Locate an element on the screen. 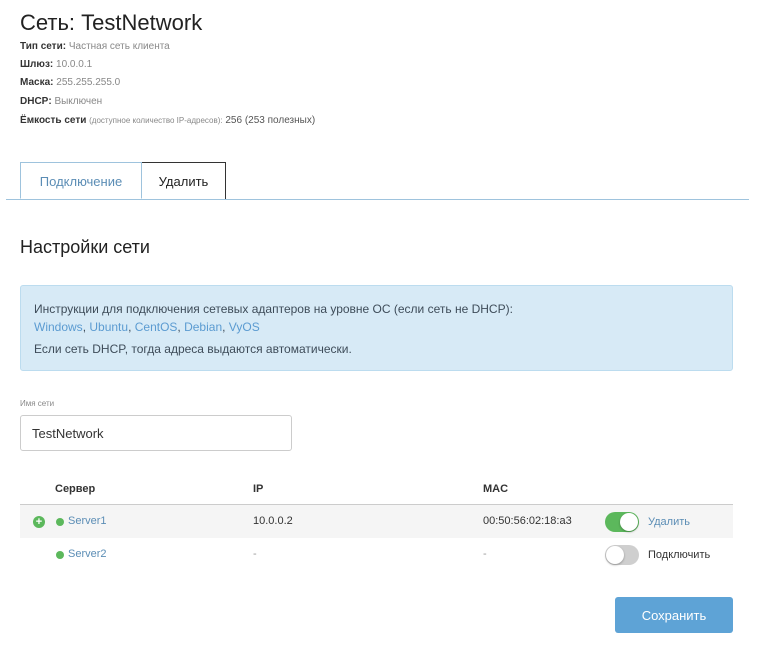 This screenshot has height=659, width=765. server-mac: 00:50:56:02:18:a3 is located at coordinates (527, 521).